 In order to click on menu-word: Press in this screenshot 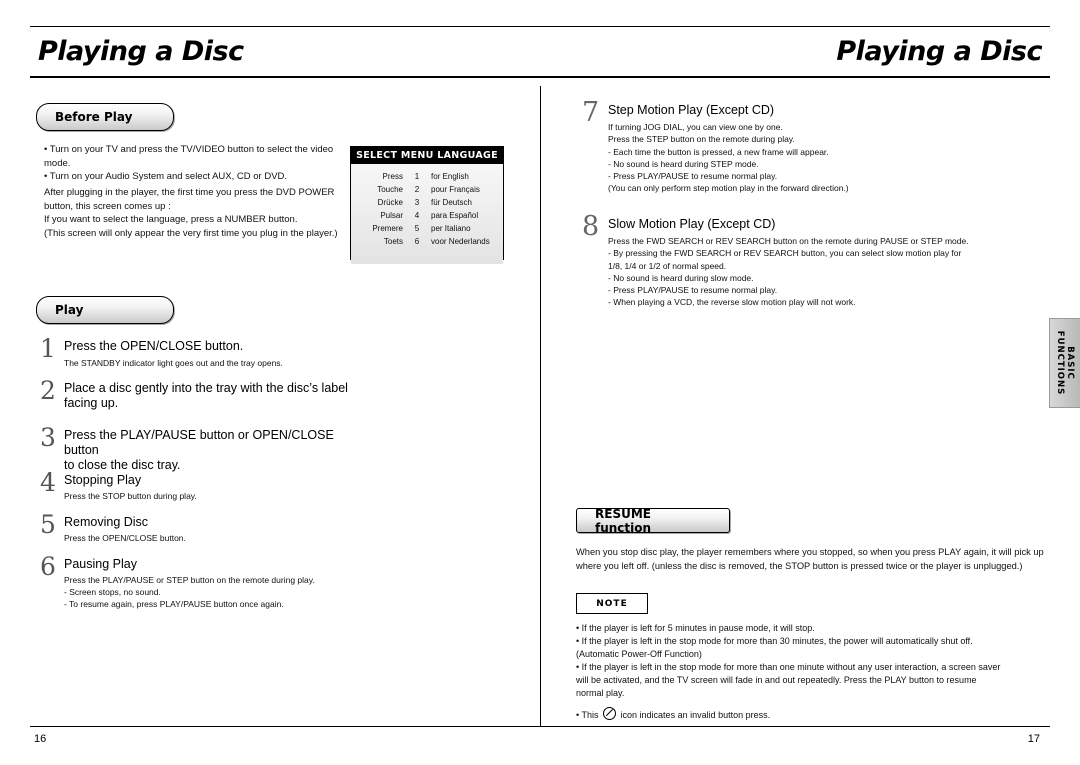, I will do `click(392, 176)`.